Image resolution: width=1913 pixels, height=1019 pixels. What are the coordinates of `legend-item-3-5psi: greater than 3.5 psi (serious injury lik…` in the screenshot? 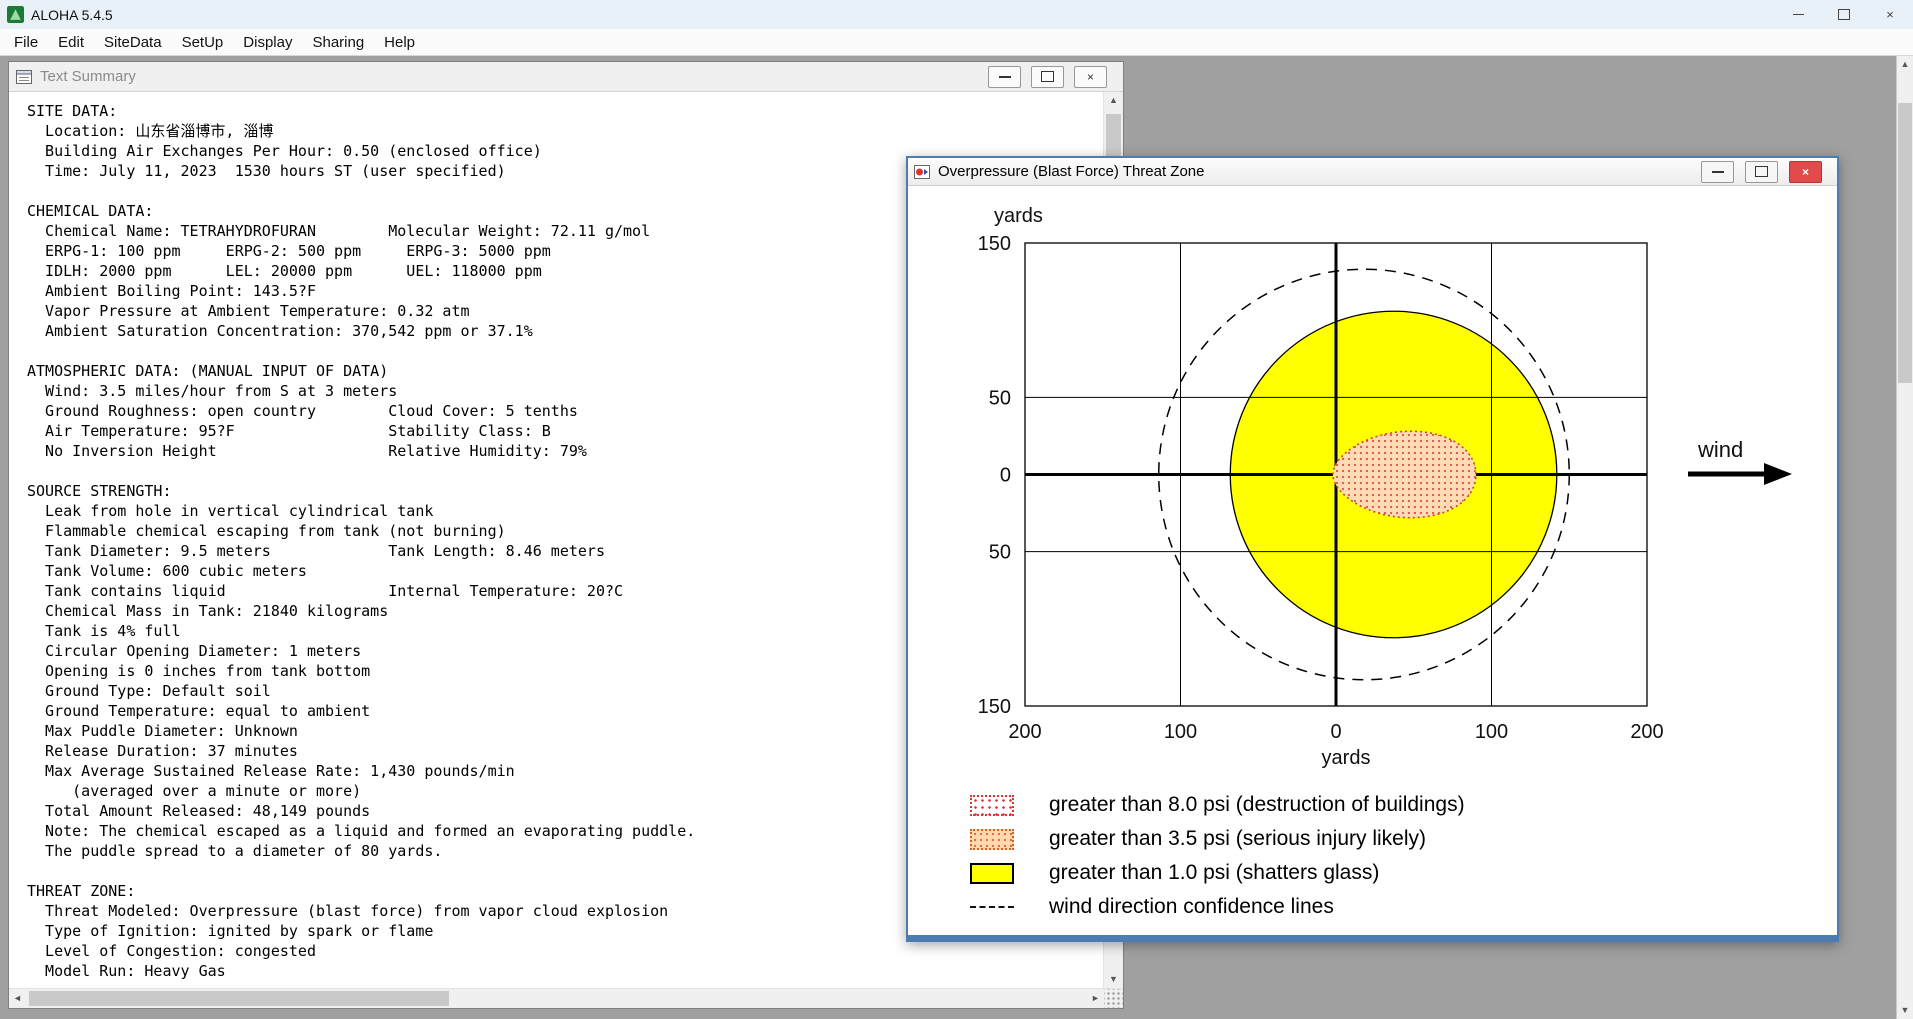 It's located at (1217, 839).